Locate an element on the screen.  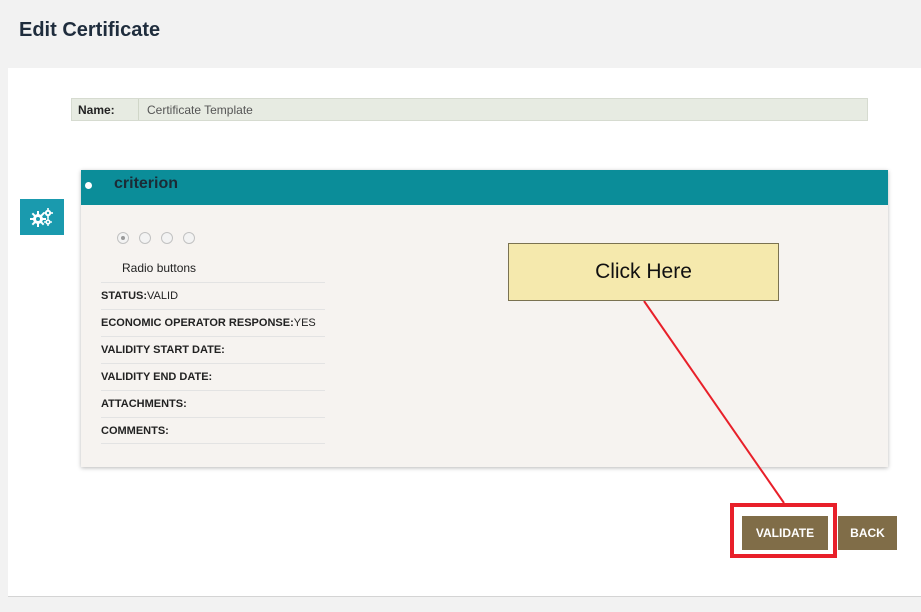
radio-caption: Radio buttons is located at coordinates (159, 268).